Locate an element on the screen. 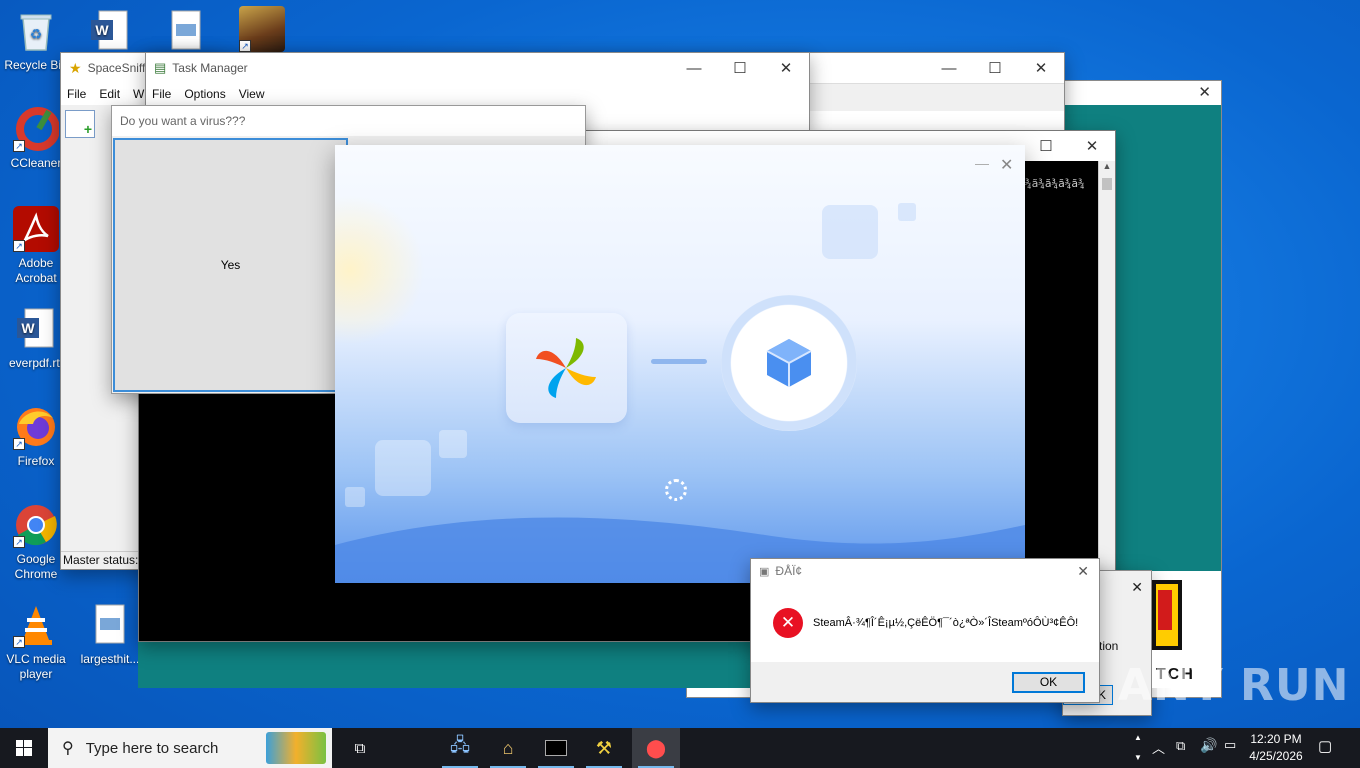 The width and height of the screenshot is (1360, 768). partial-text: tion is located at coordinates (1109, 646).